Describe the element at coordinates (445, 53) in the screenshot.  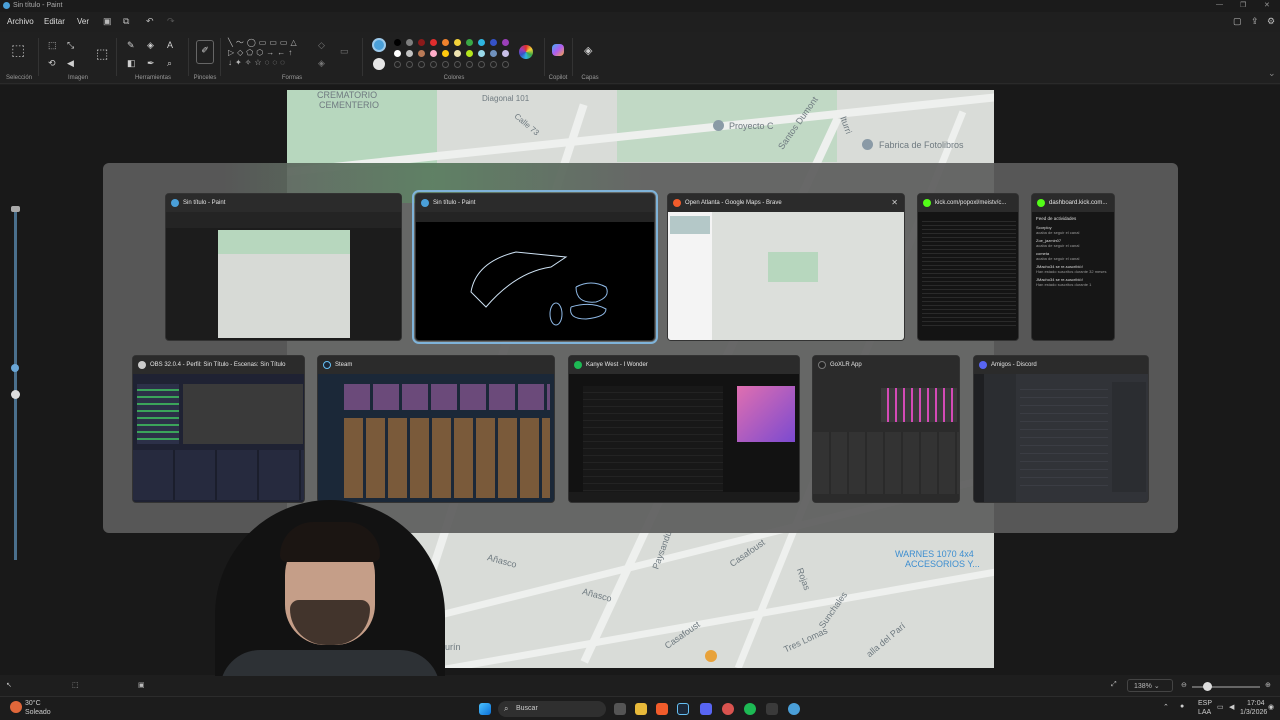
I see `swatch-gold` at that location.